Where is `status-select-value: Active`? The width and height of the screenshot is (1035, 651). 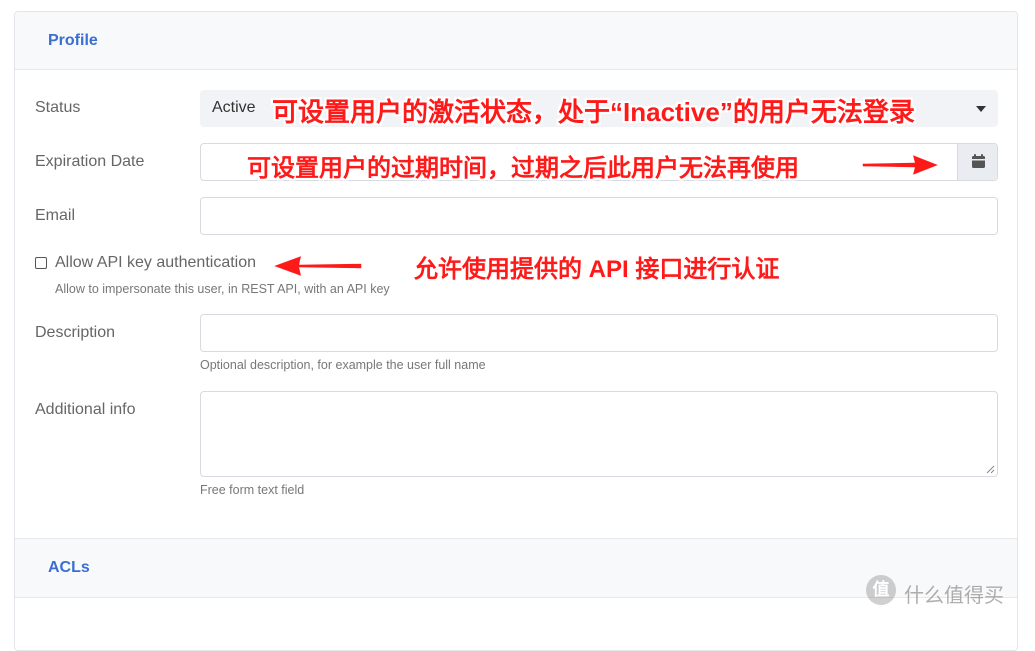 status-select-value: Active is located at coordinates (234, 107).